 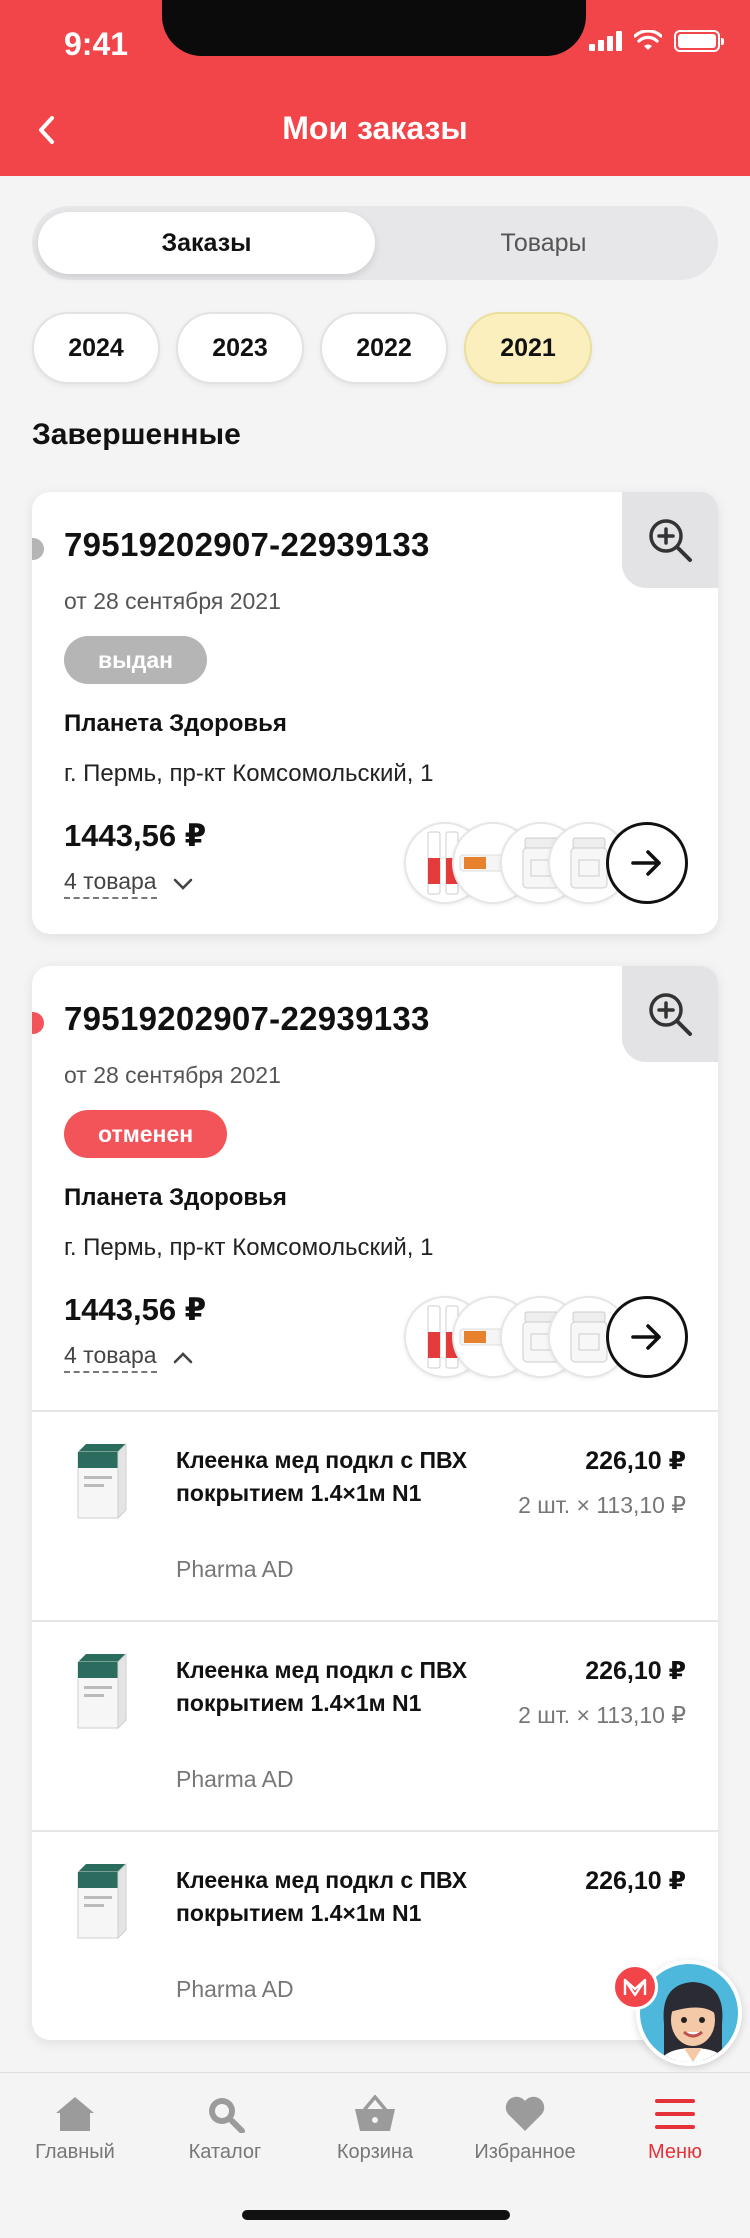 I want to click on basket-icon, so click(x=375, y=2113).